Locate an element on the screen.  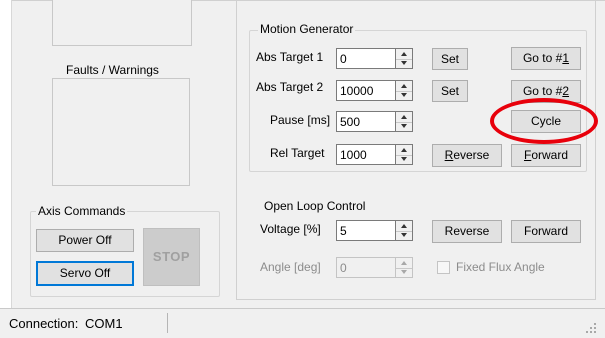
abs-target-1-label: Abs Target 1 is located at coordinates (290, 57).